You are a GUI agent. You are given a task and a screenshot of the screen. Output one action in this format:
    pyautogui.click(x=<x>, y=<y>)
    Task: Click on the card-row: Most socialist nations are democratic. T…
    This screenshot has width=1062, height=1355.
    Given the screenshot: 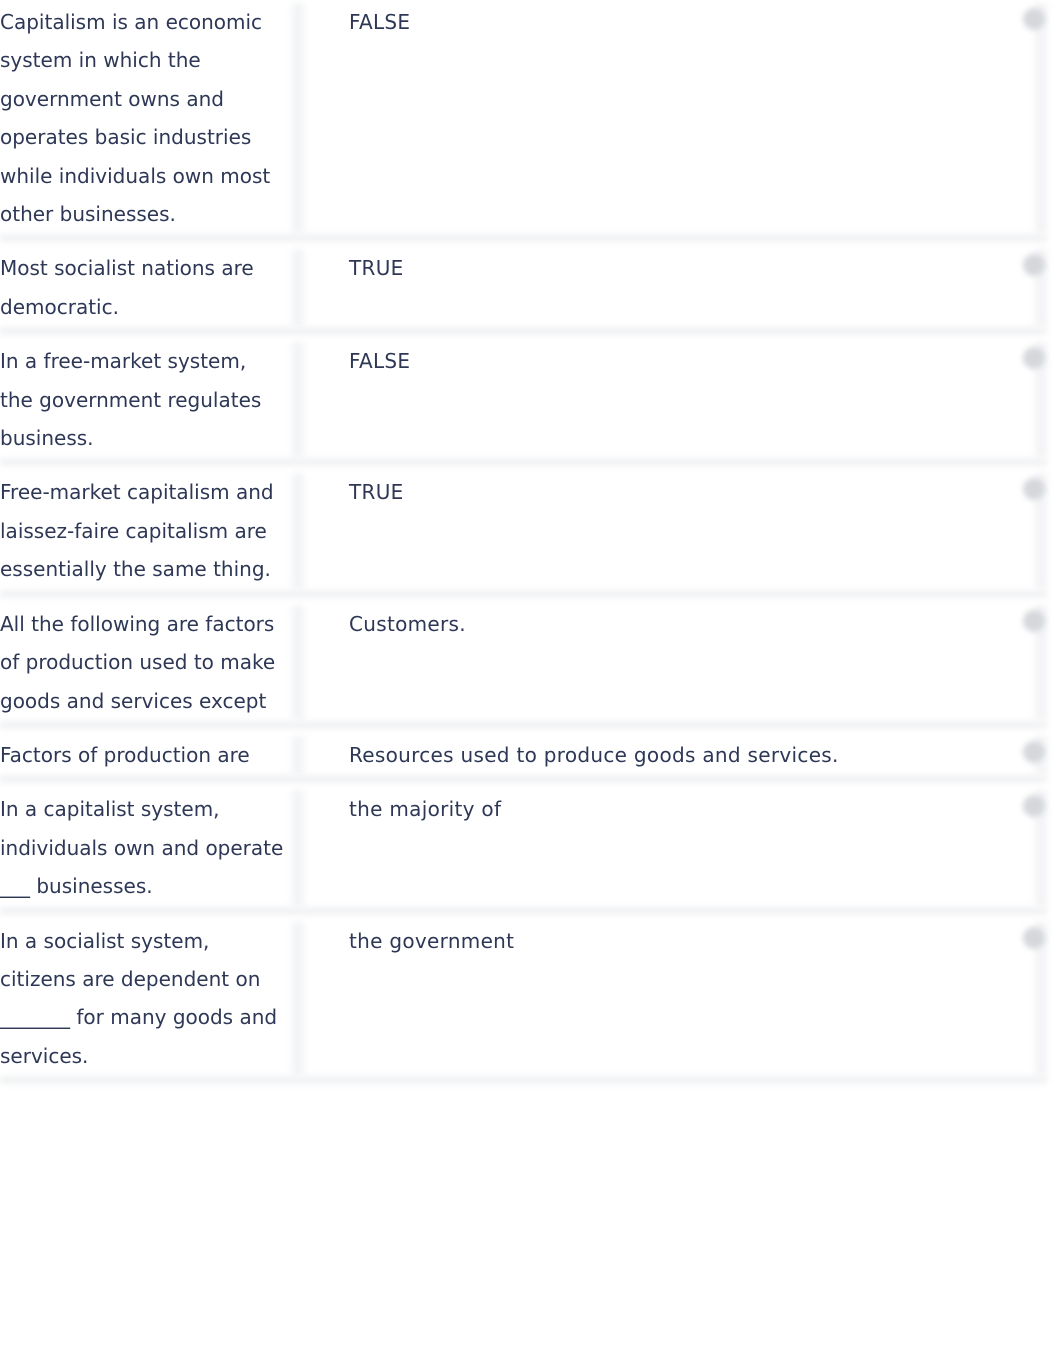 What is the action you would take?
    pyautogui.click(x=523, y=288)
    